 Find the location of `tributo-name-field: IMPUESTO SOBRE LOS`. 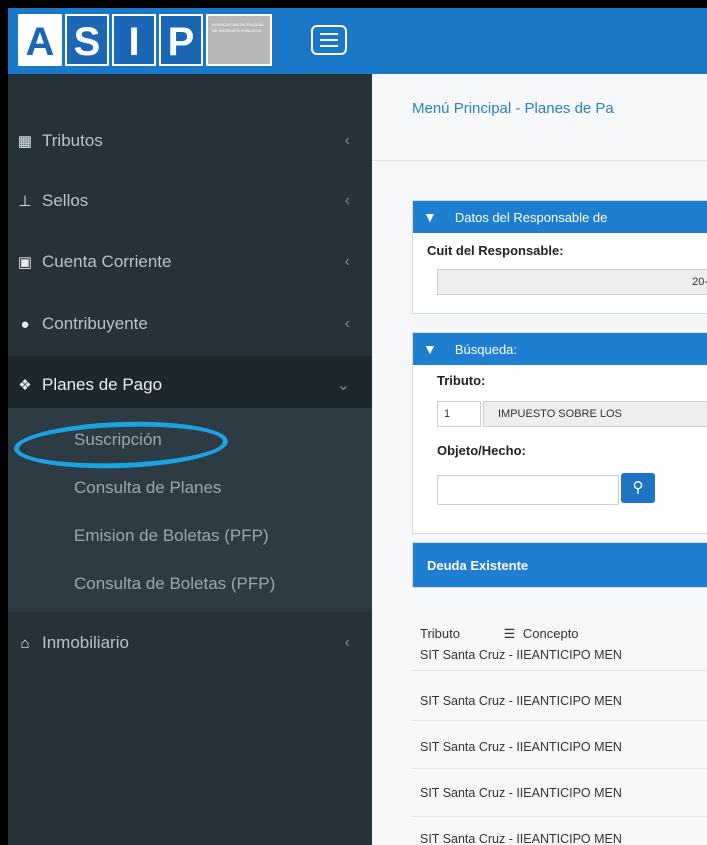

tributo-name-field: IMPUESTO SOBRE LOS is located at coordinates (595, 414).